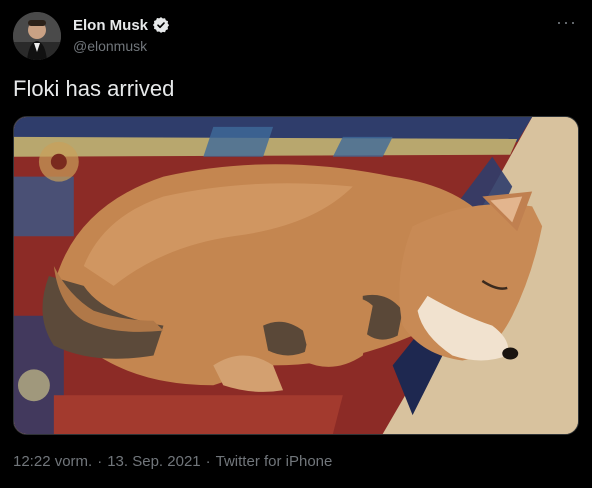 The width and height of the screenshot is (592, 488). What do you see at coordinates (161, 25) in the screenshot?
I see `verified-badge-icon` at bounding box center [161, 25].